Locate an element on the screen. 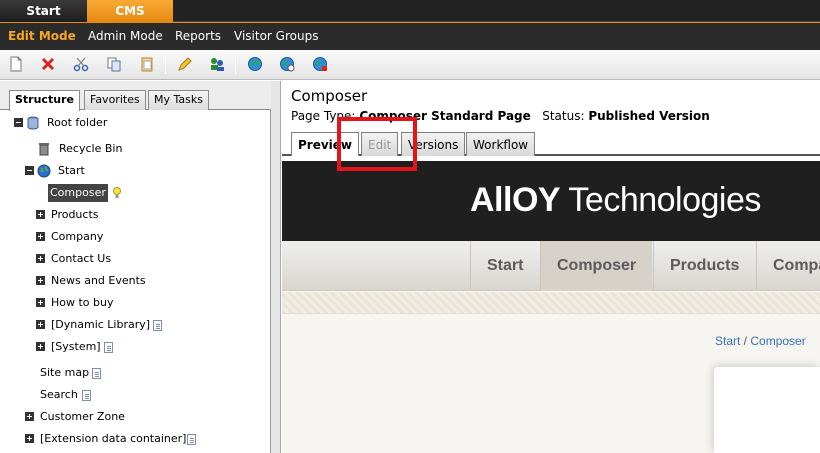  tree-node-company: Company is located at coordinates (135, 237).